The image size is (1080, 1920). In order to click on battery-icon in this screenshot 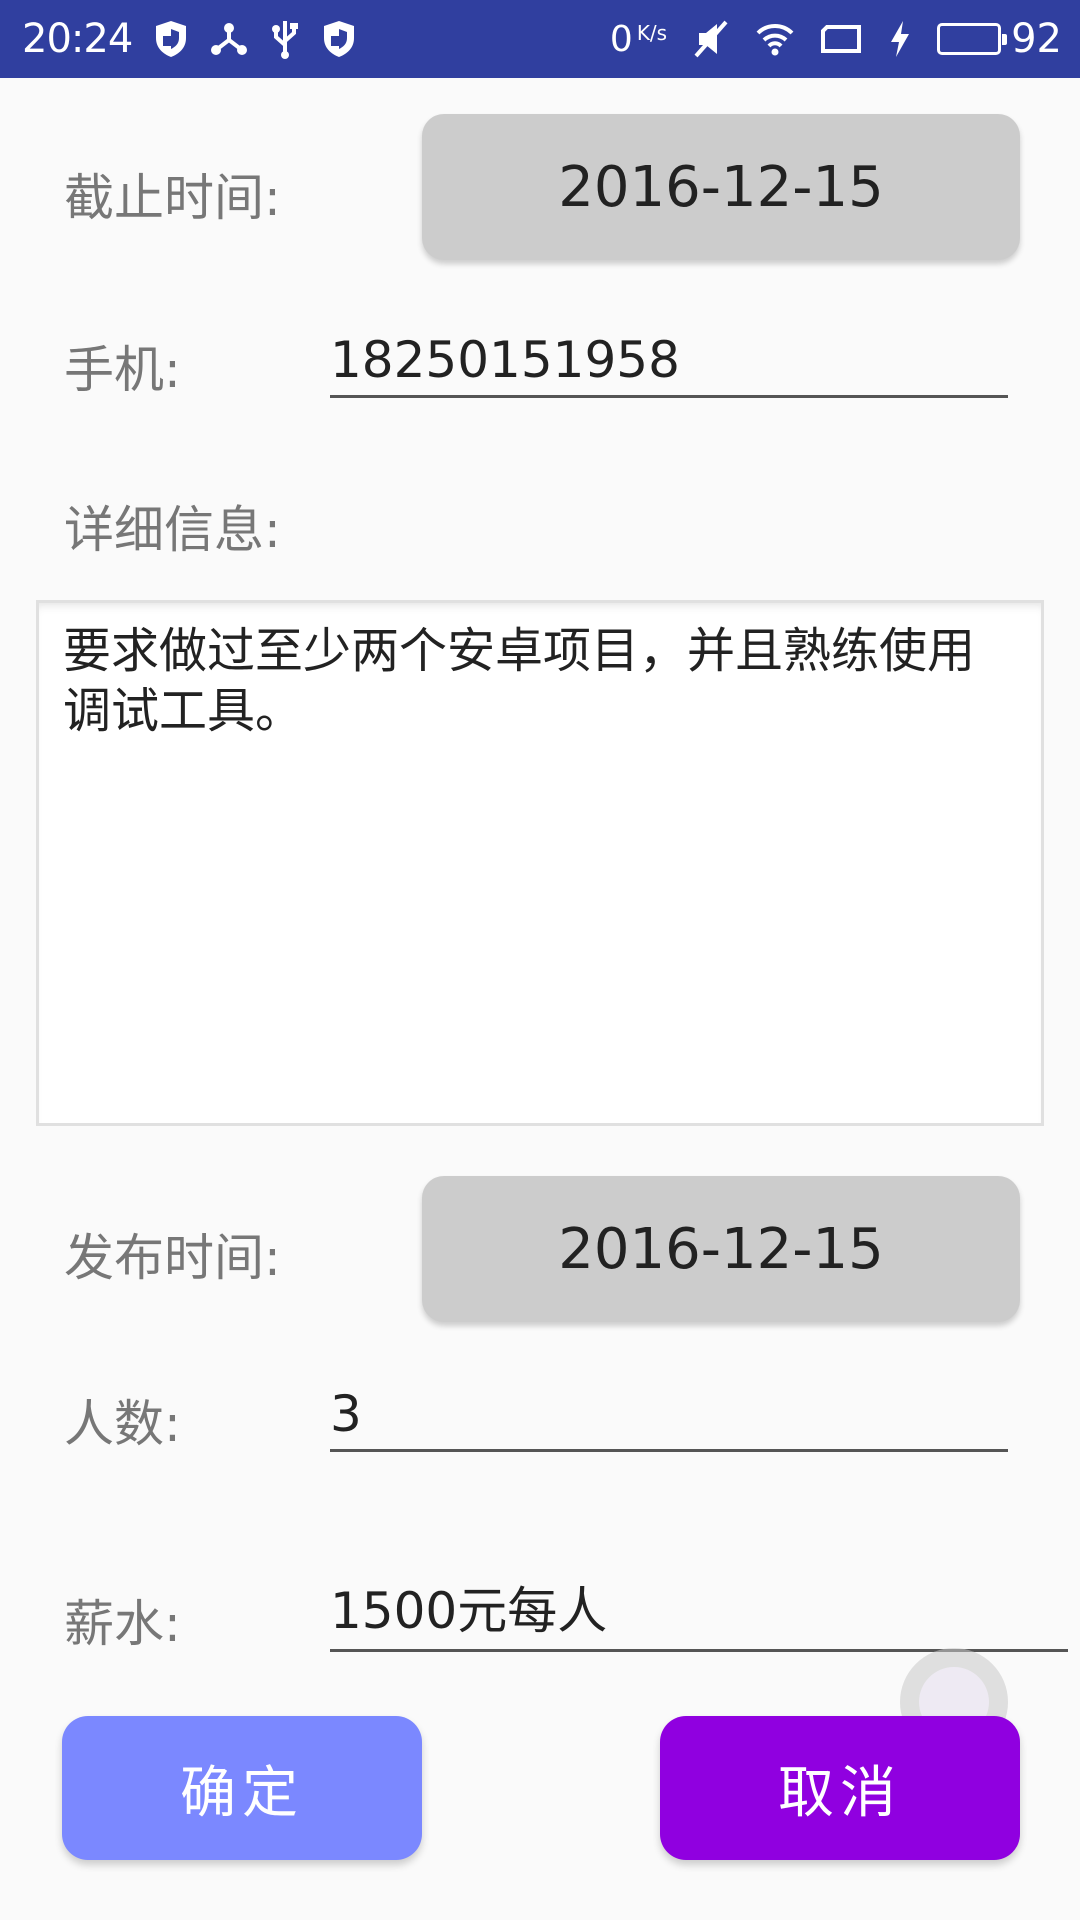, I will do `click(972, 39)`.